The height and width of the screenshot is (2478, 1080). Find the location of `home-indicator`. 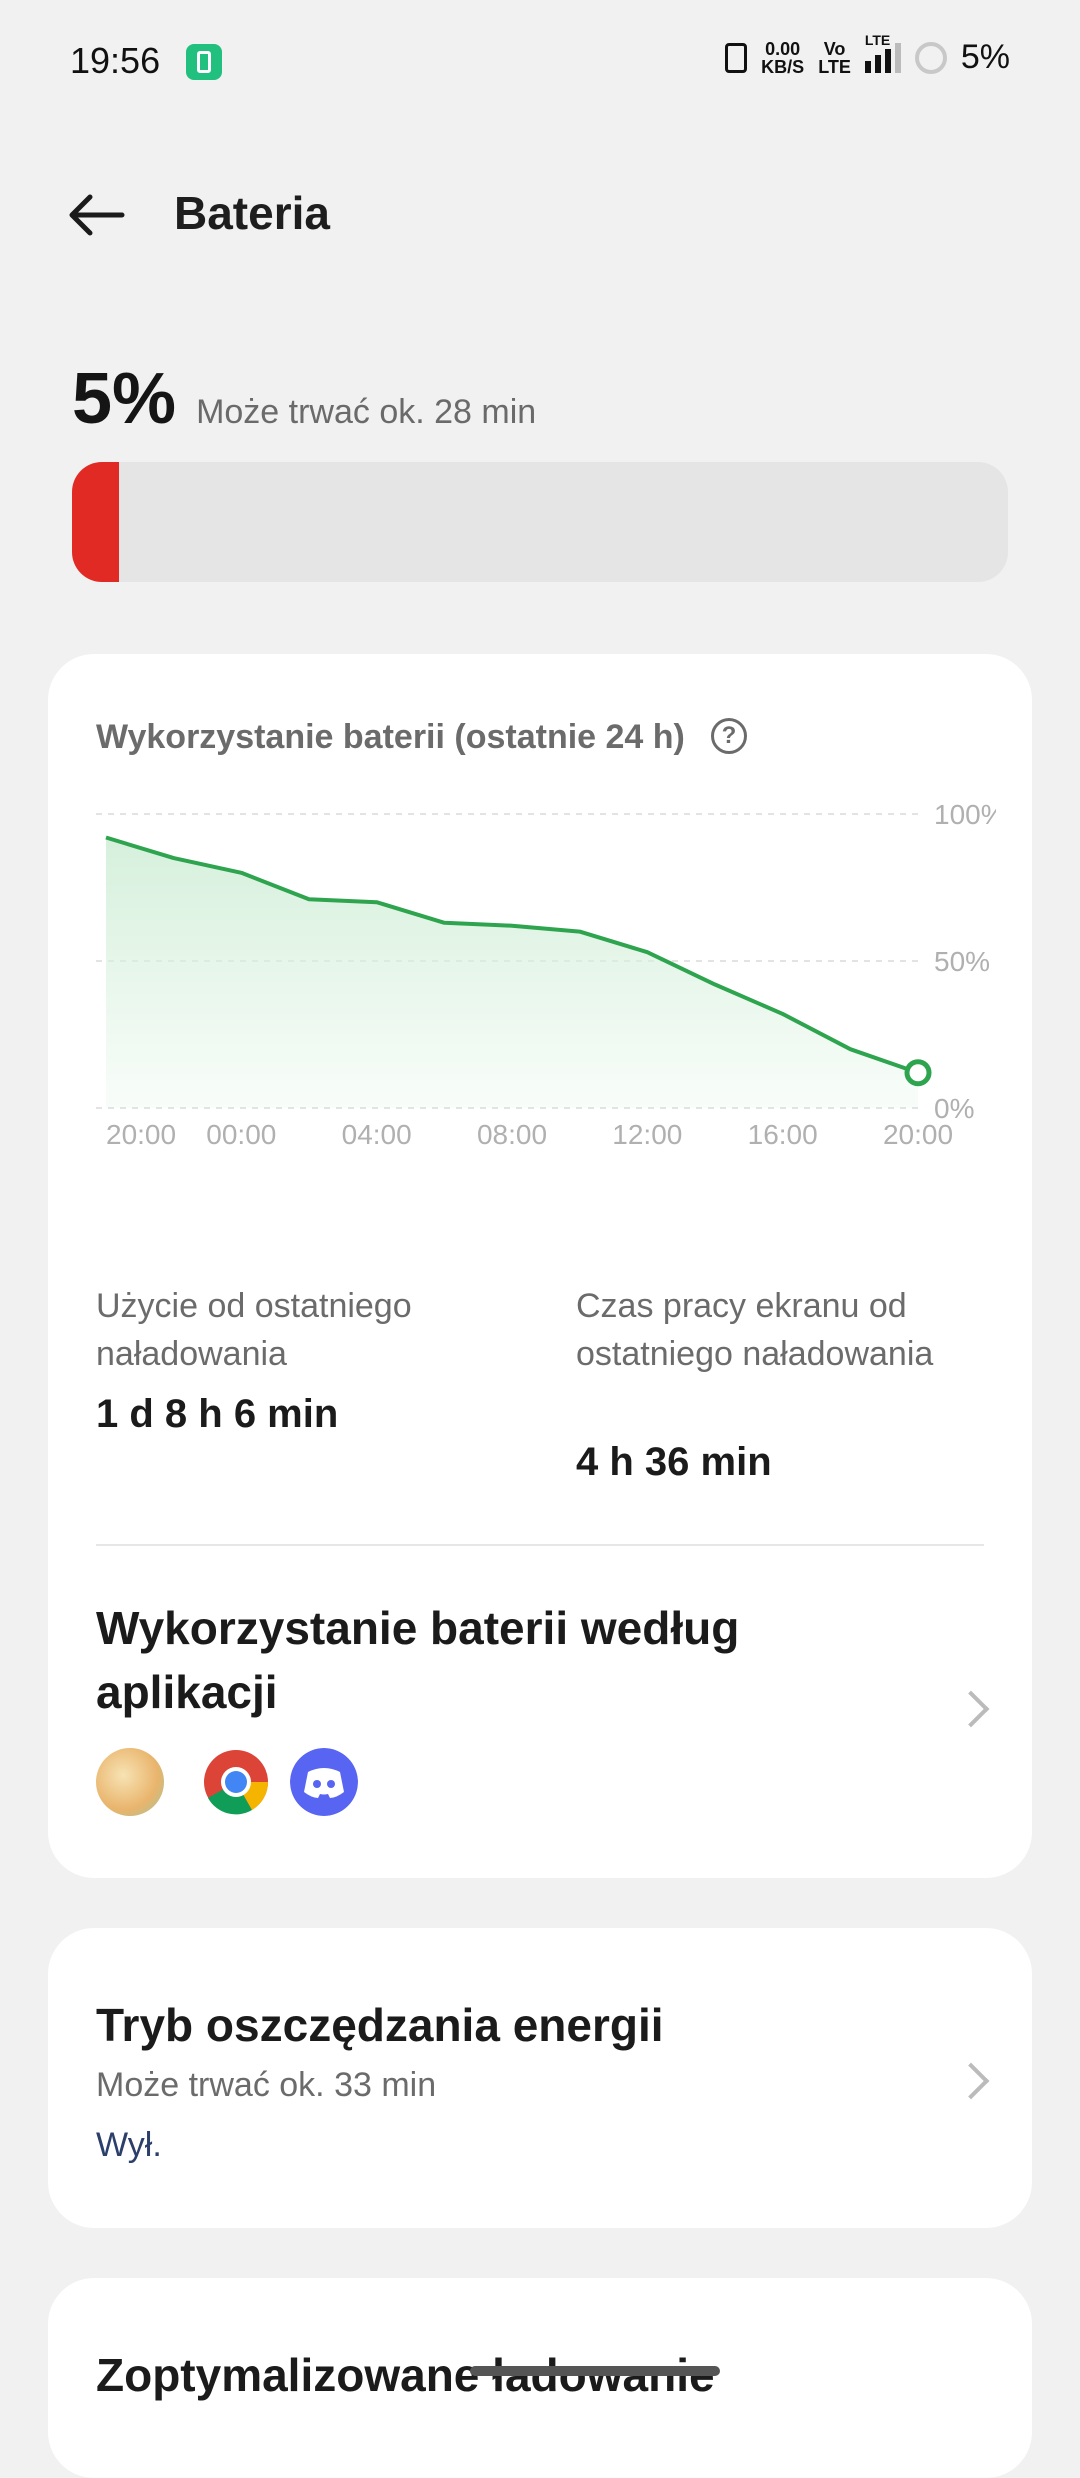

home-indicator is located at coordinates (595, 2371).